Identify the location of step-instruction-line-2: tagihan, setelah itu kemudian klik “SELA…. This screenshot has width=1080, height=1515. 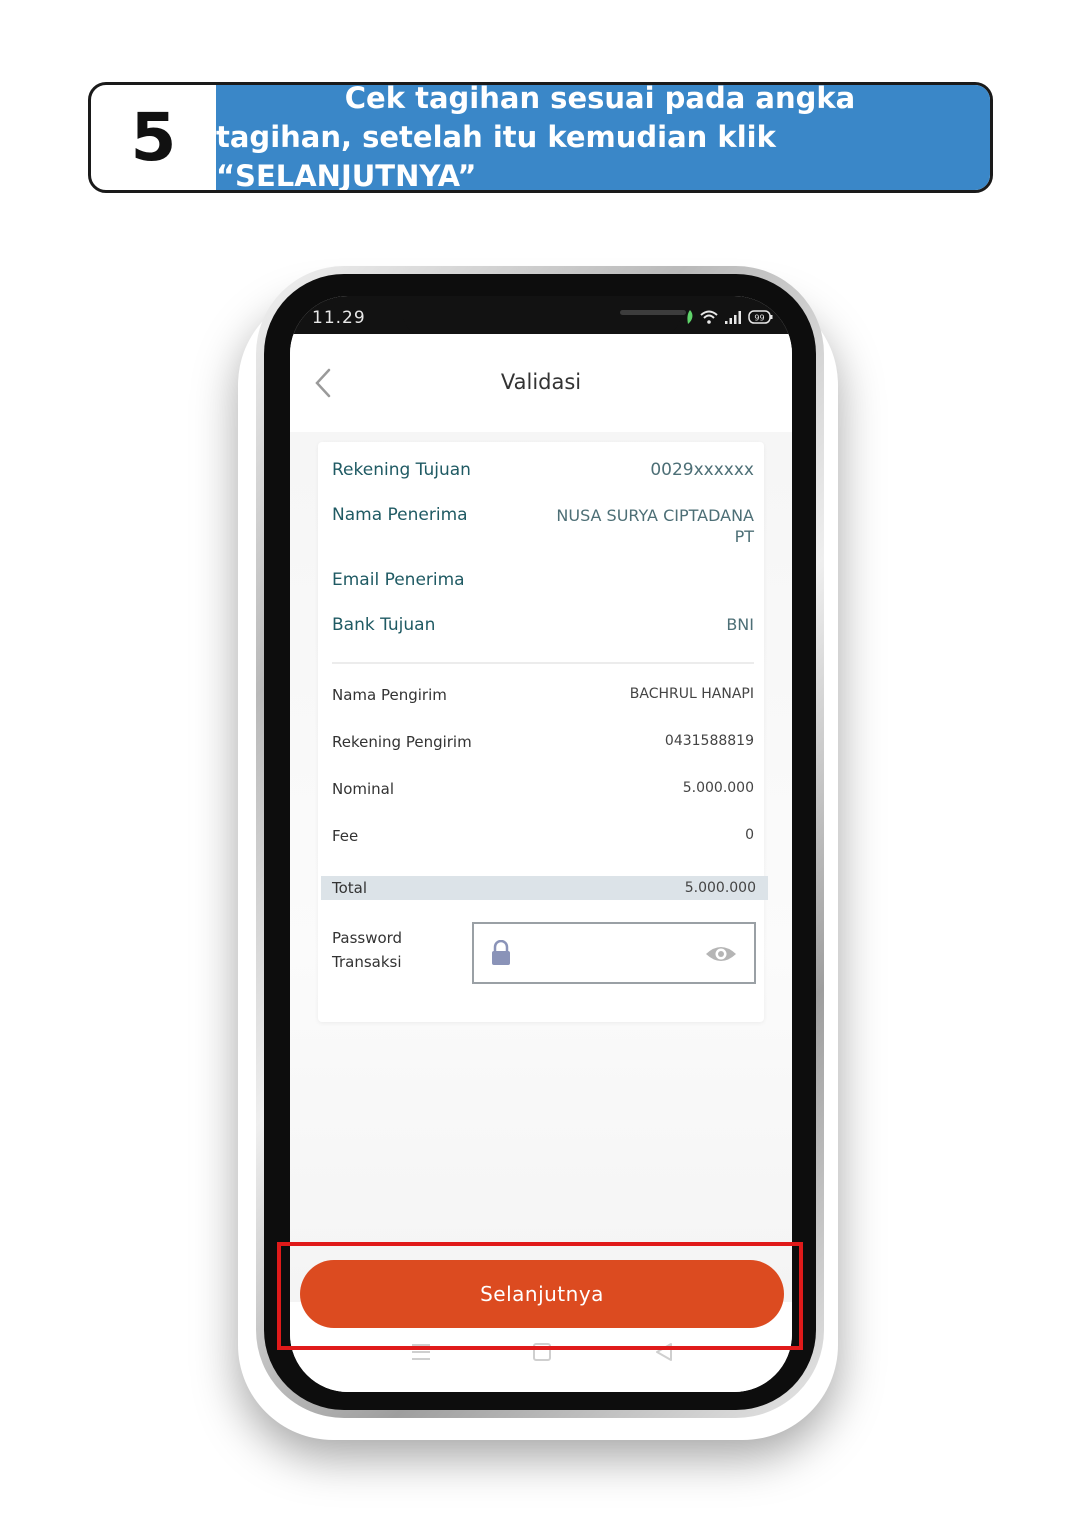
(496, 156).